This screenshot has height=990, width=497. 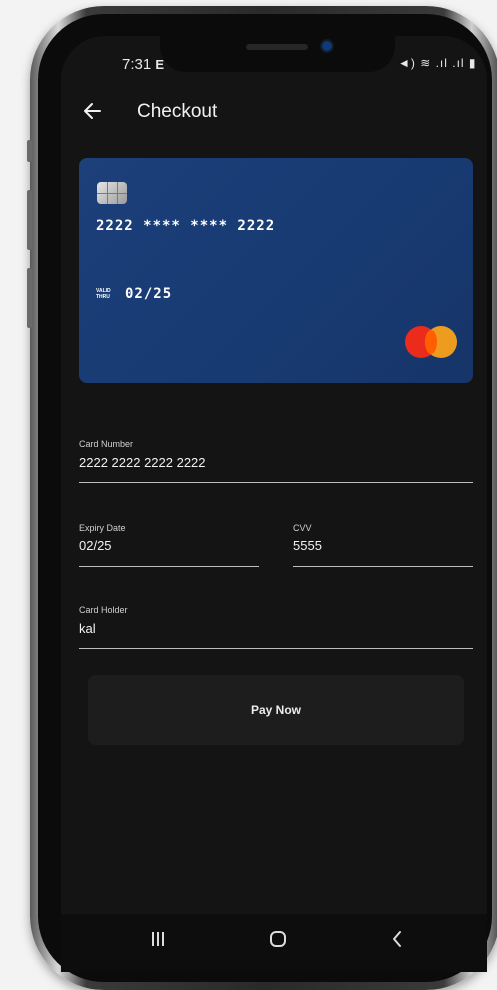 I want to click on pay-now-label: Pay Now, so click(x=275, y=710).